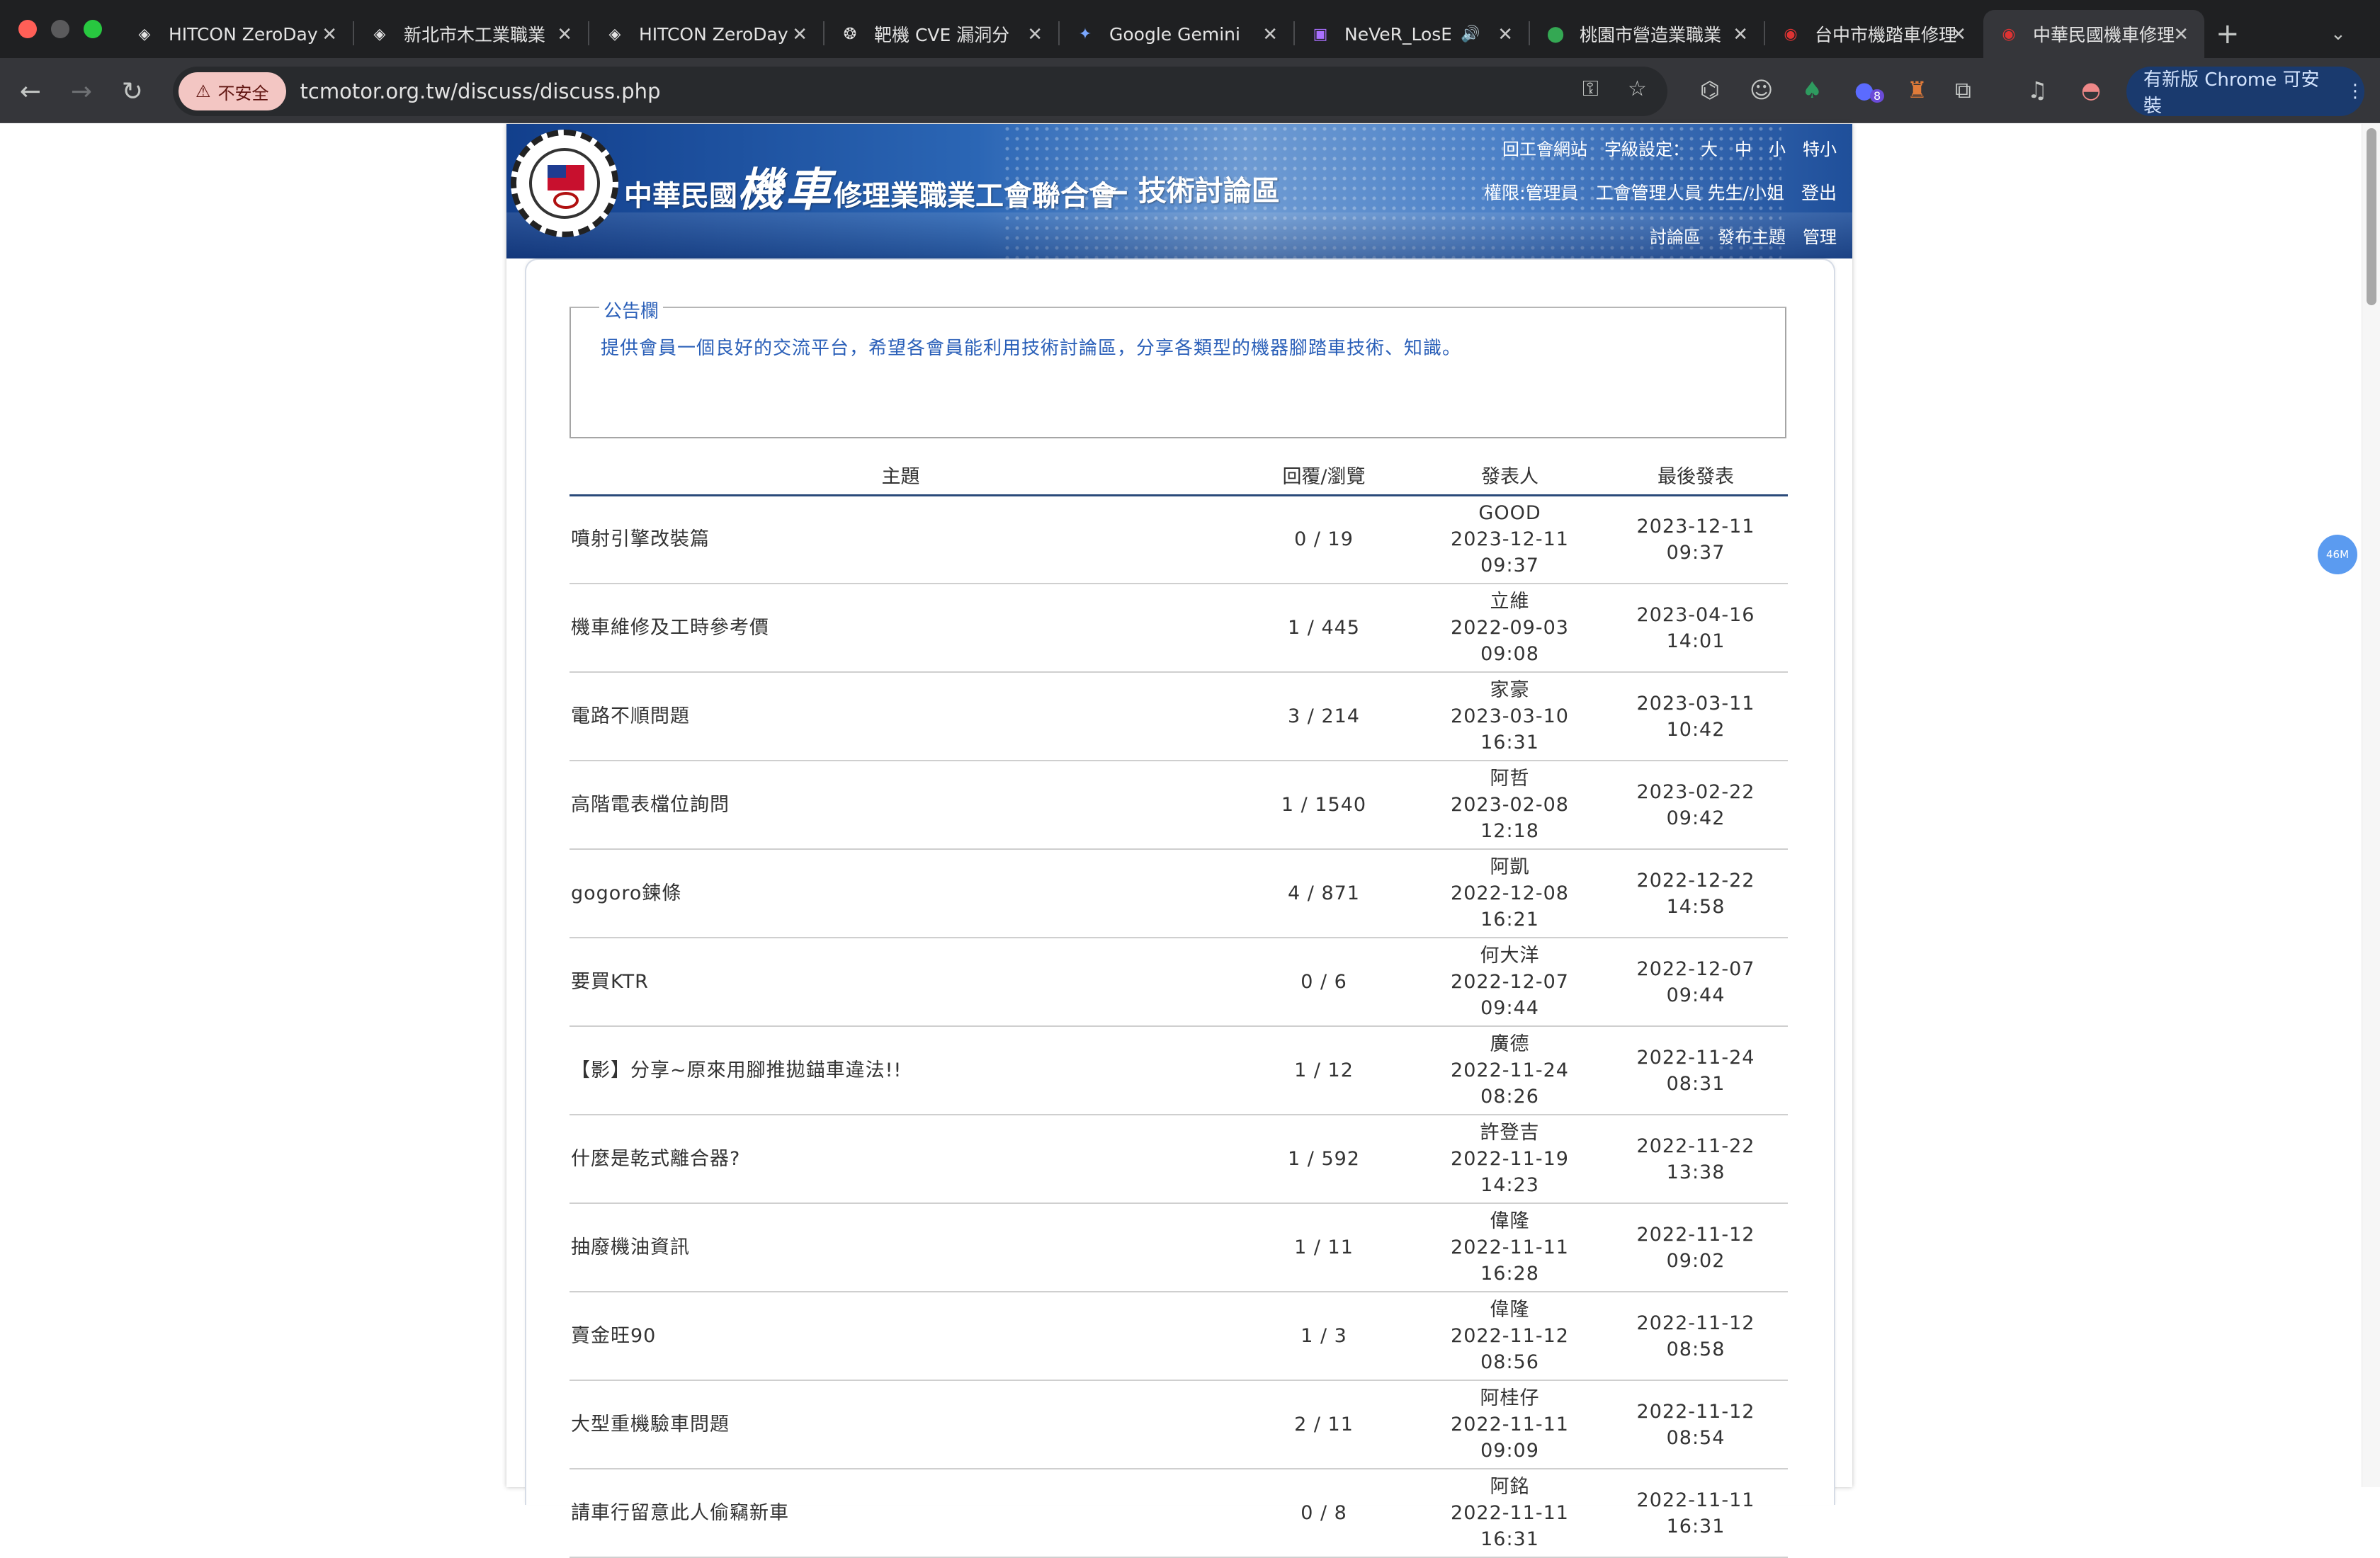 The width and height of the screenshot is (2380, 1558). I want to click on logout-link: 登出, so click(1819, 192).